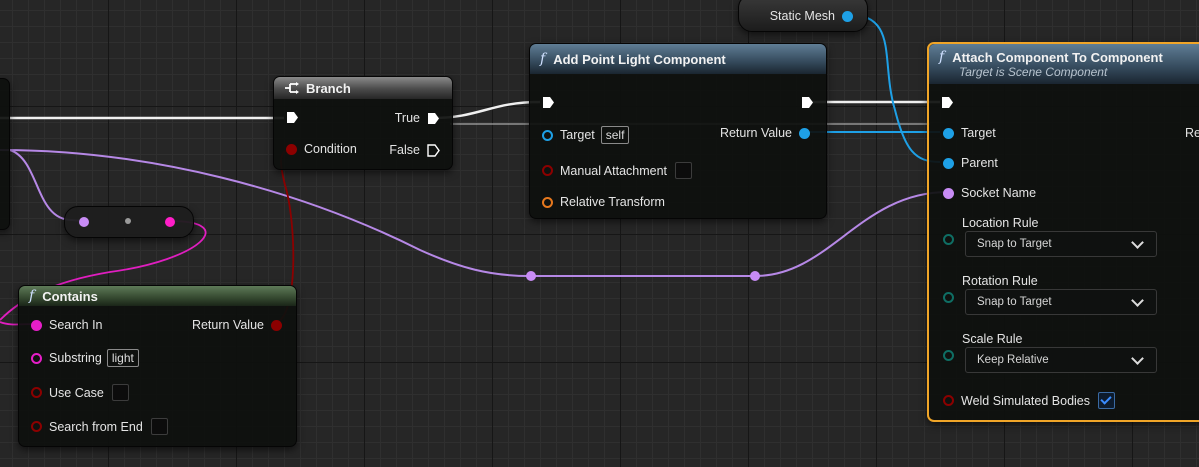 The width and height of the screenshot is (1199, 467). I want to click on exec-out-false-icon, so click(433, 150).